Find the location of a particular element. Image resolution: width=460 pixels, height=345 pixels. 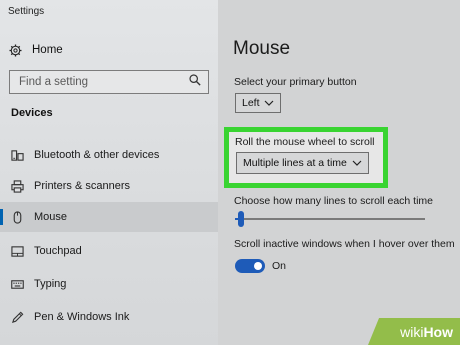

sidebar-item-pen: Pen & Windows Ink is located at coordinates (109, 317).